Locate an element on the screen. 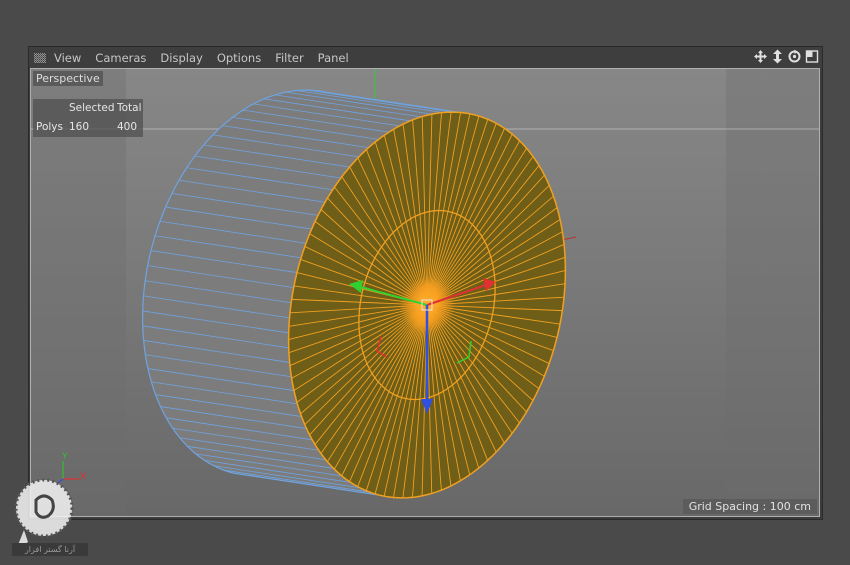 This screenshot has height=565, width=850. menu-options: Options is located at coordinates (239, 58).